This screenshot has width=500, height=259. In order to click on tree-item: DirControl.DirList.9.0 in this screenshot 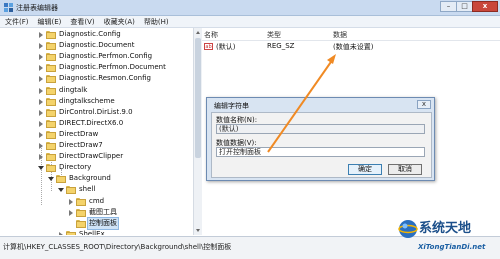, I will do `click(86, 112)`.